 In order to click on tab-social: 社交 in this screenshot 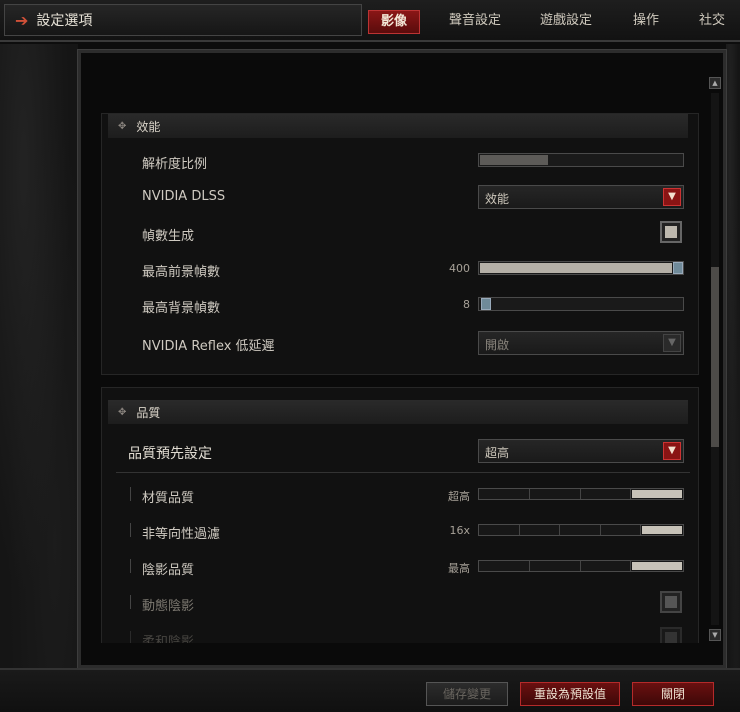, I will do `click(712, 22)`.